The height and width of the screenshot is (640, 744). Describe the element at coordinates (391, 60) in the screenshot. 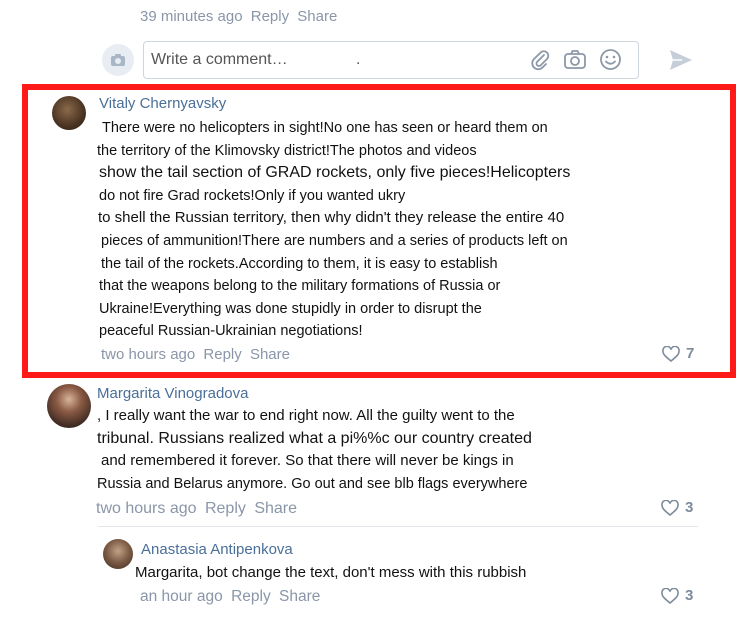

I see `comment-input: Write a comment… .` at that location.